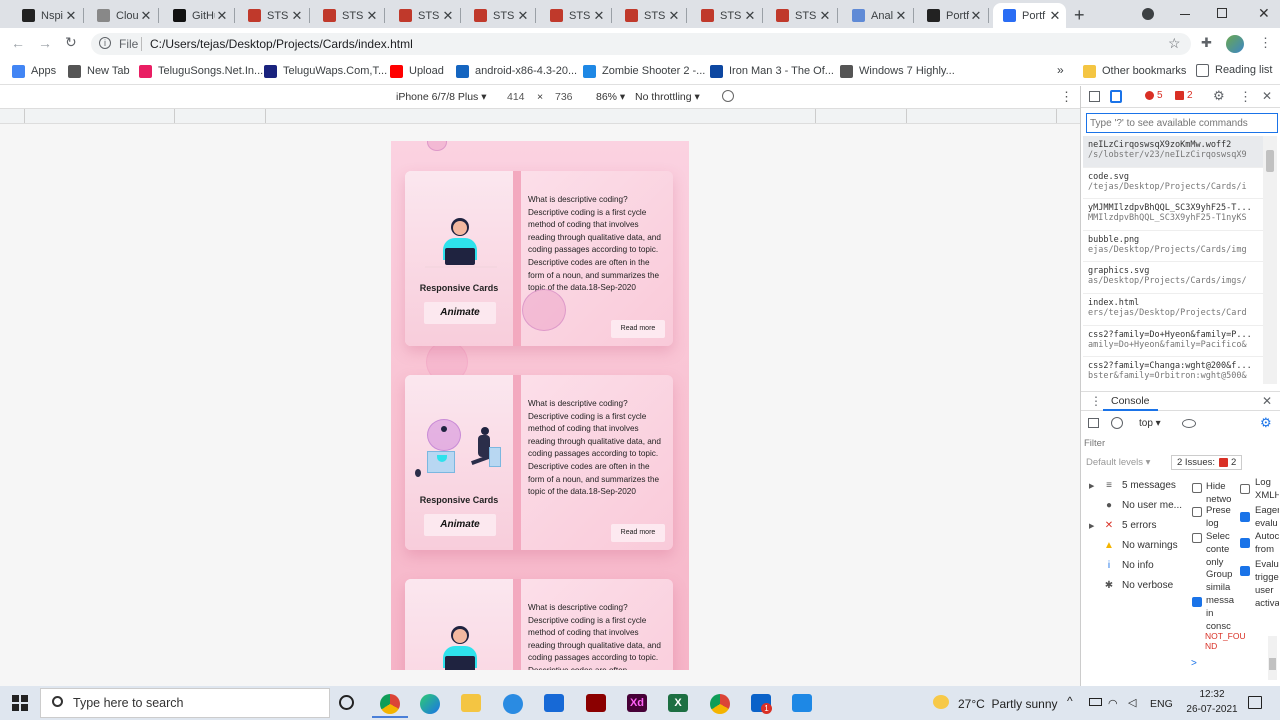 The image size is (1280, 720). Describe the element at coordinates (1096, 401) in the screenshot. I see `drawer-menu-icon: ⋮` at that location.